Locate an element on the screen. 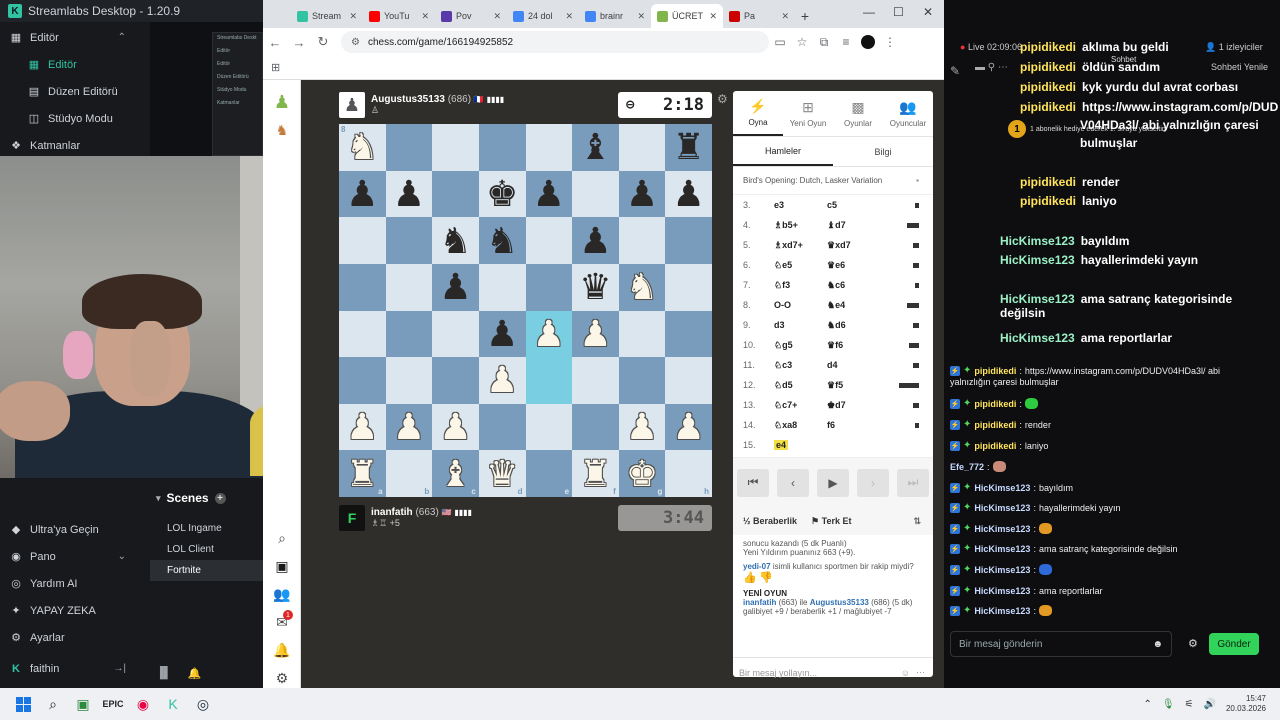 The image size is (1280, 720). menu-icon: ⋮ is located at coordinates (890, 42).